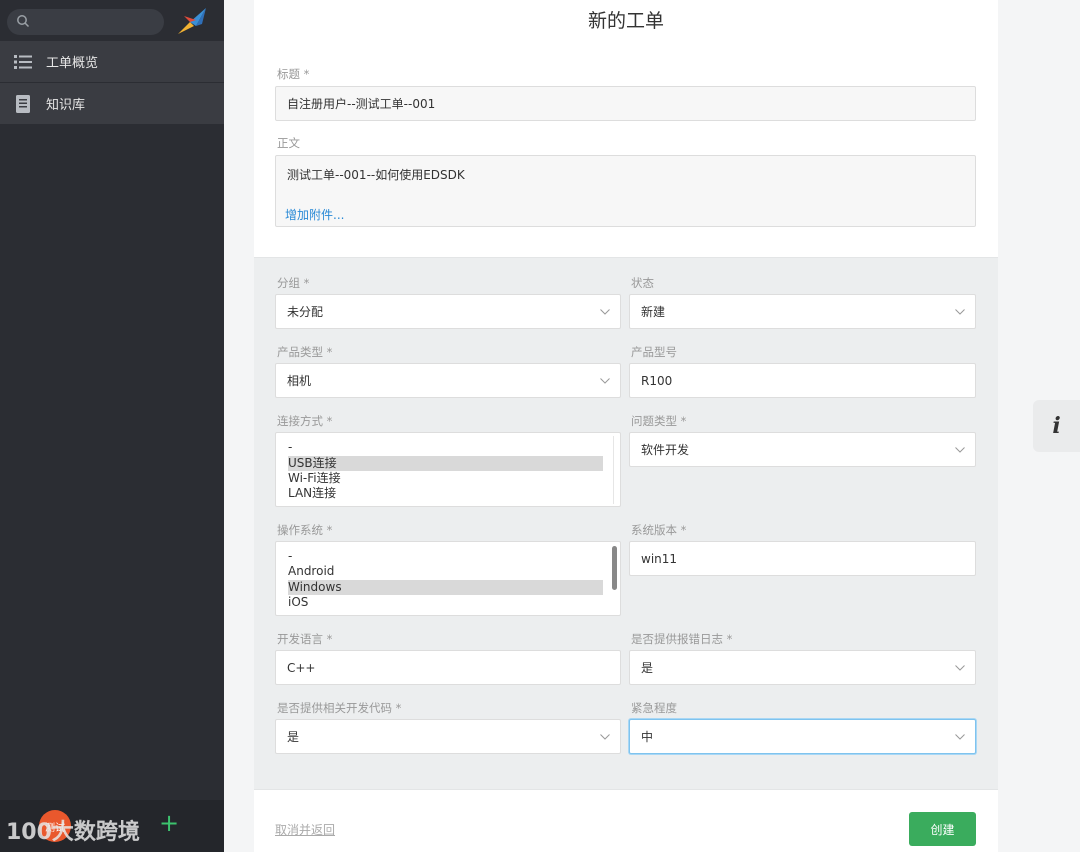 This screenshot has width=1080, height=852. Describe the element at coordinates (445, 463) in the screenshot. I see `connection-option-selected: USB连接` at that location.